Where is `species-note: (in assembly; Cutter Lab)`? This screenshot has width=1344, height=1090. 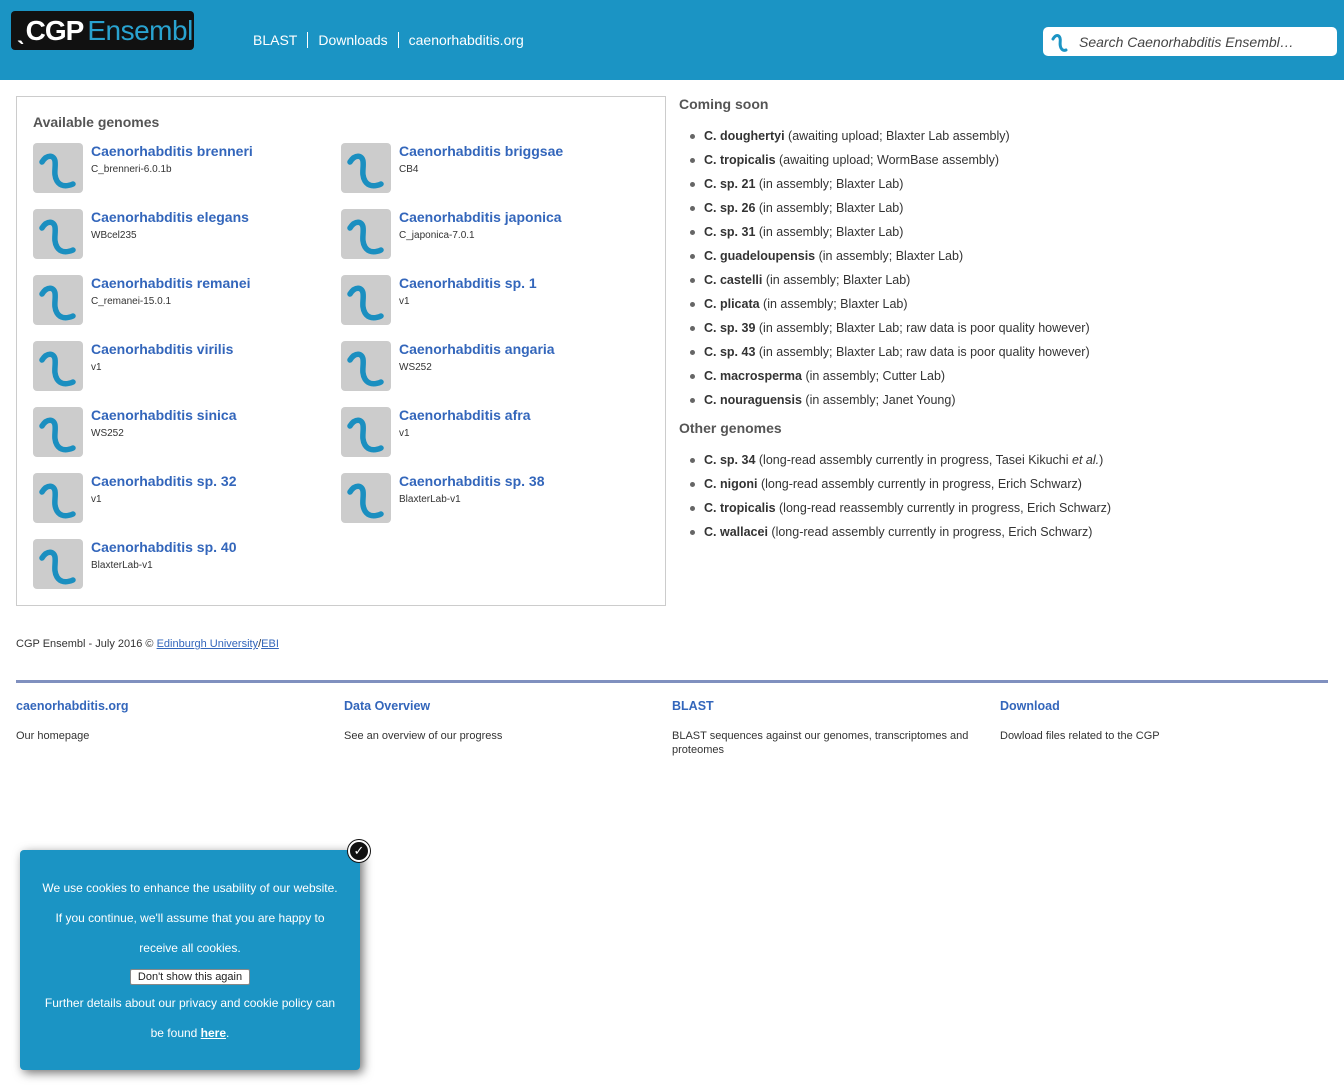
species-note: (in assembly; Cutter Lab) is located at coordinates (873, 376).